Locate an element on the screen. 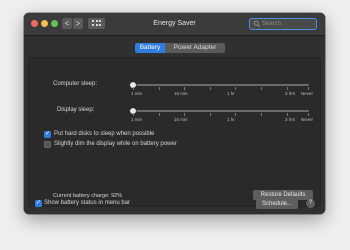 The image size is (350, 250). help-button: ? is located at coordinates (310, 203).